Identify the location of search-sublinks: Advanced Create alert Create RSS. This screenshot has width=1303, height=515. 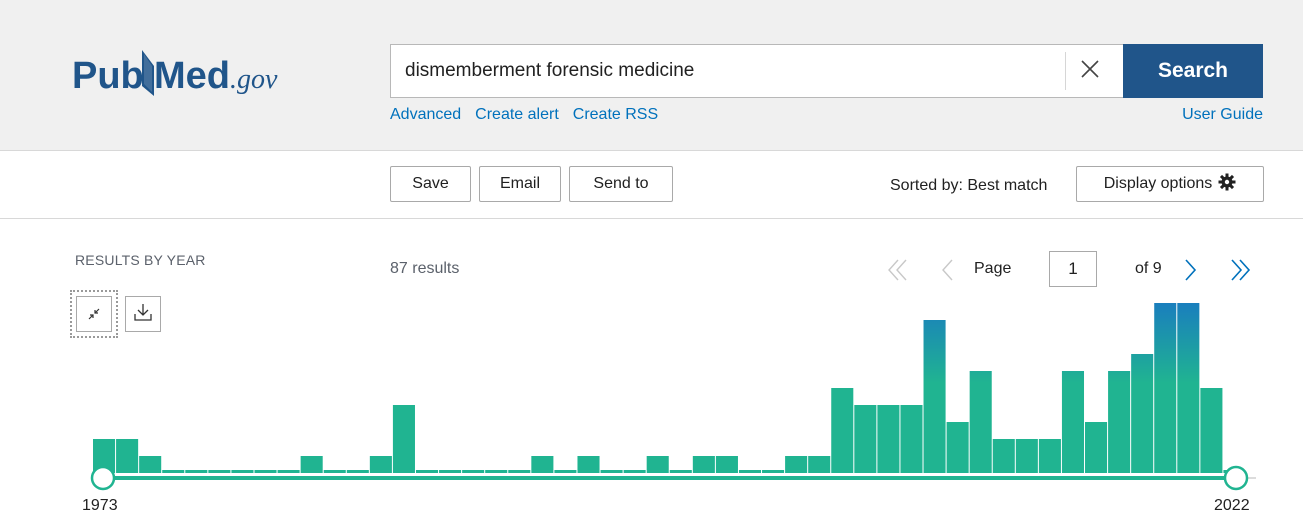
(531, 115).